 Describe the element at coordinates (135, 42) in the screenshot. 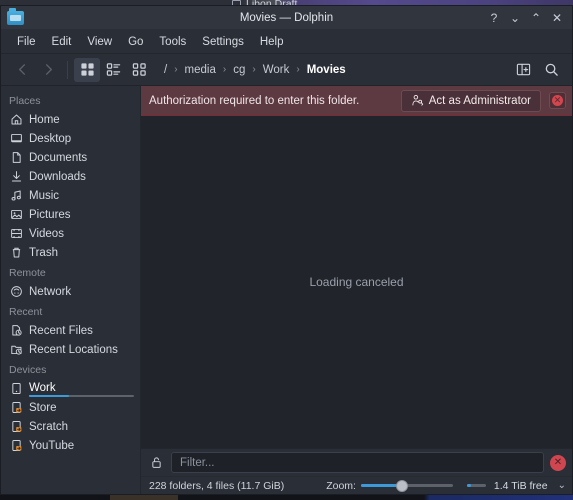

I see `menu-go: Go` at that location.